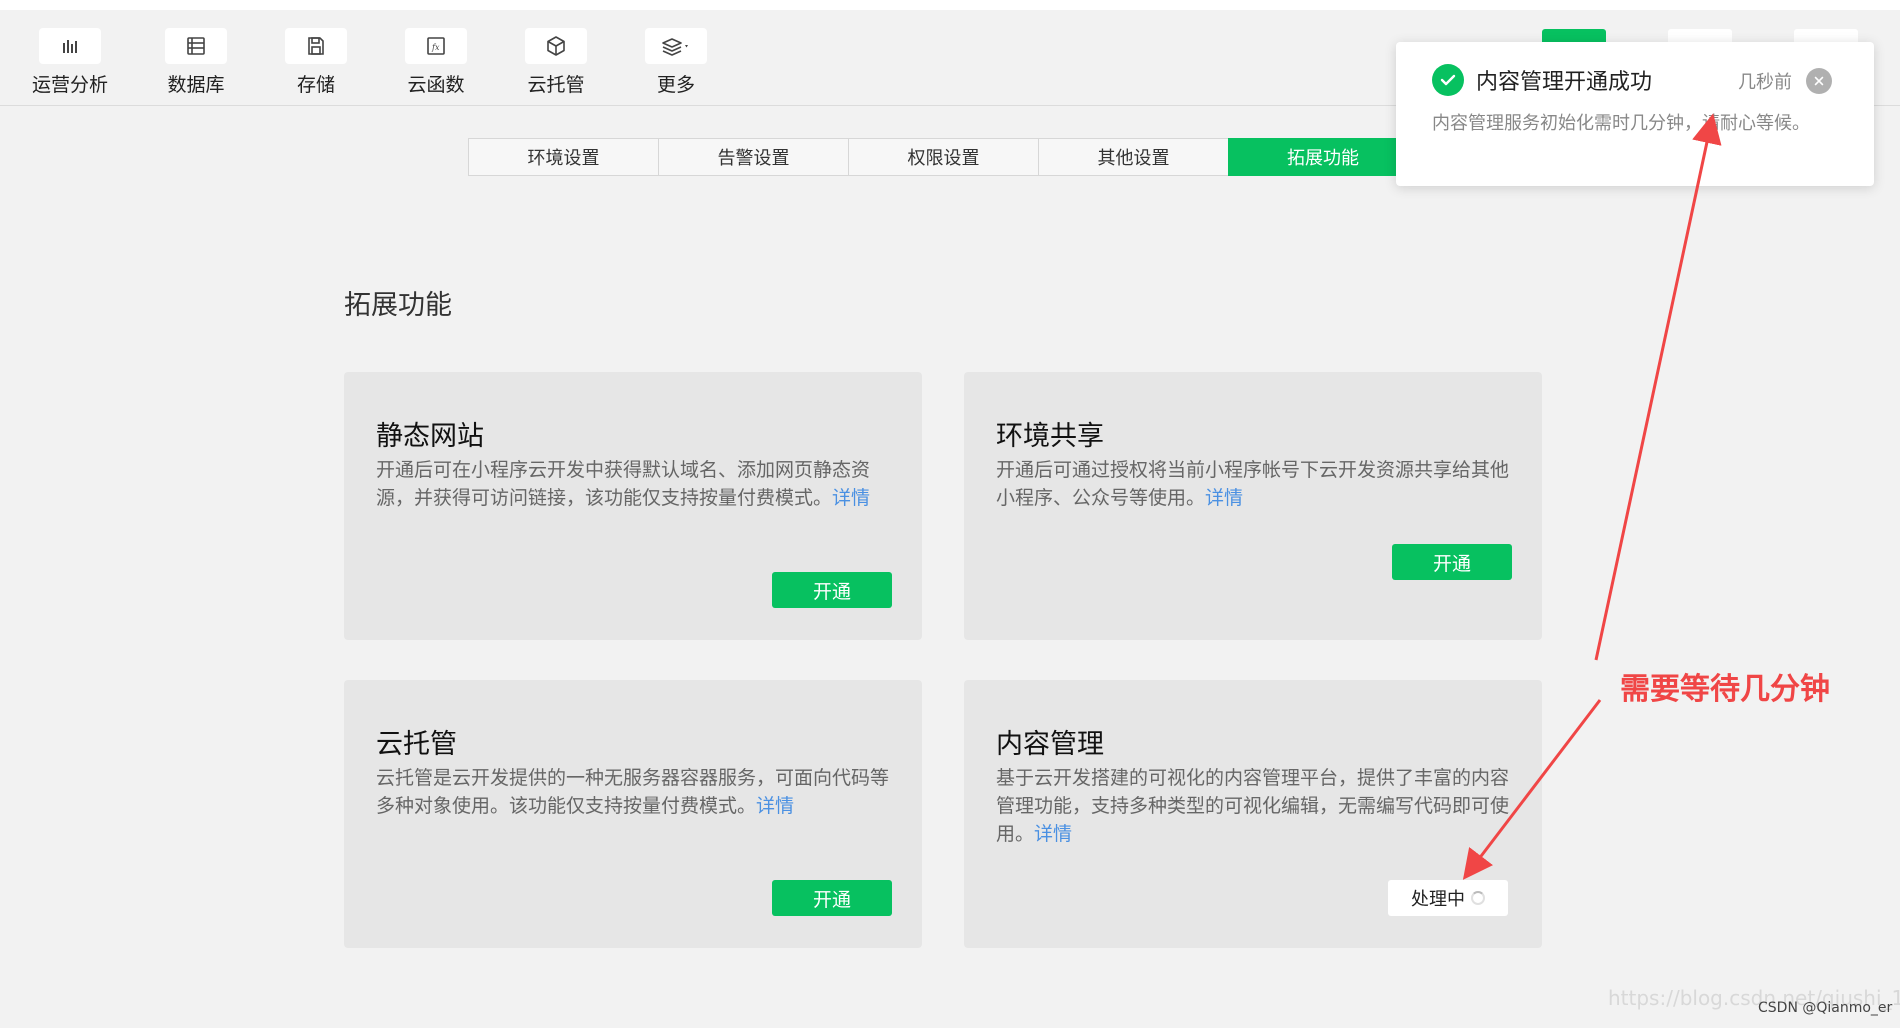 This screenshot has height=1028, width=1900. I want to click on toolbar-item-analytics: 运营分析, so click(70, 62).